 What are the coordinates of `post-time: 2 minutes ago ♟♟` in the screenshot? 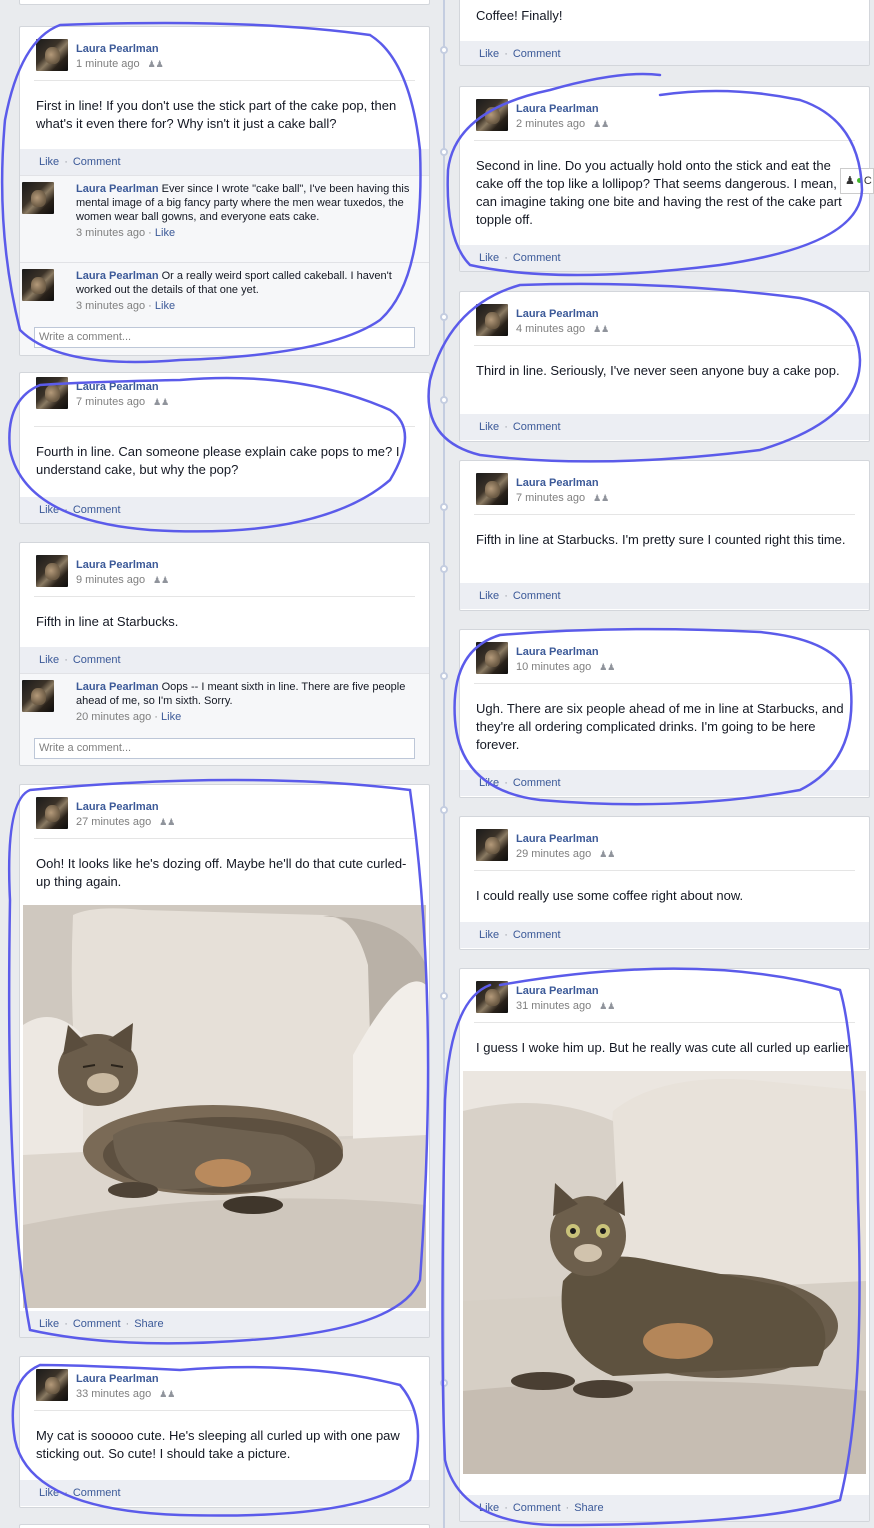 It's located at (562, 124).